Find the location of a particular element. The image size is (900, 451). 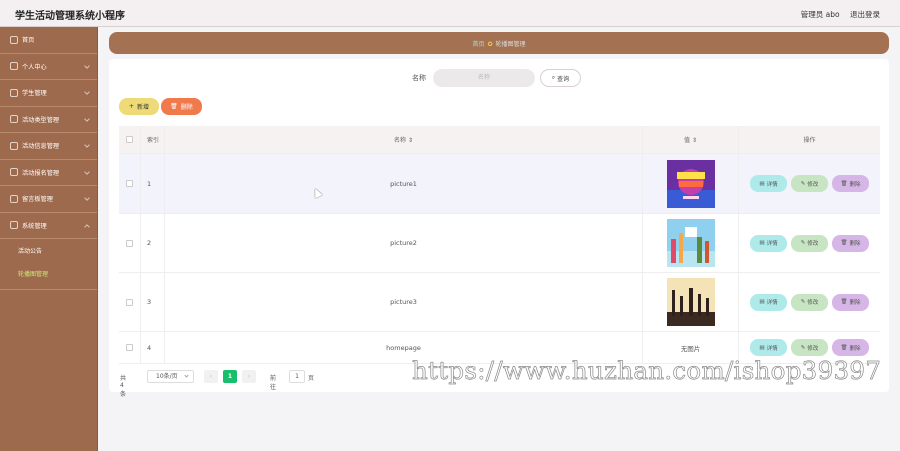

sidebar-item-activity-types: 活动类型管理 is located at coordinates (48, 120).